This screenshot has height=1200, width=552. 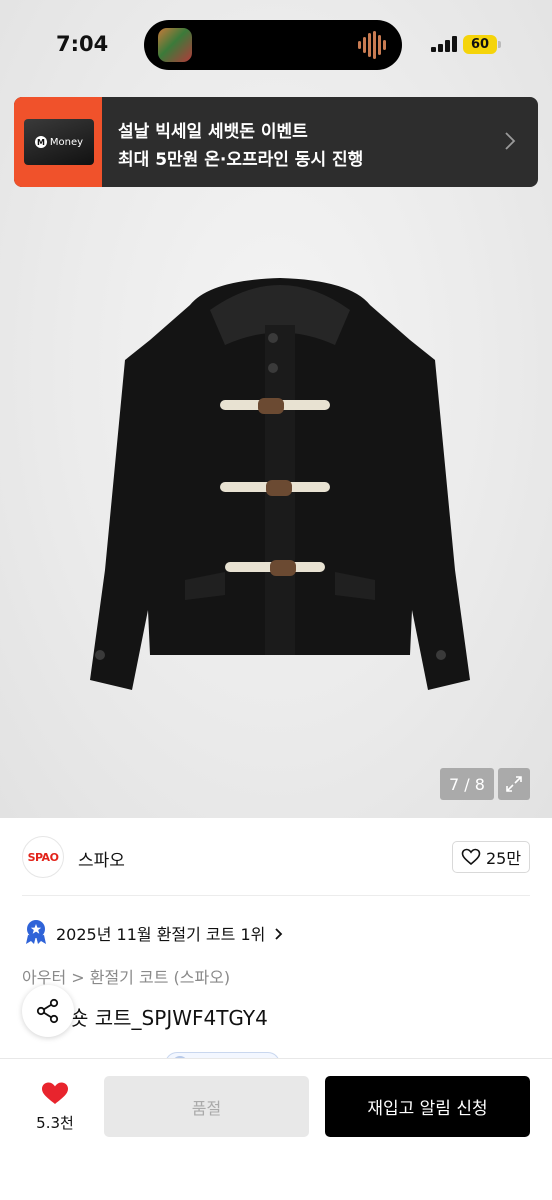 I want to click on ad-thumbnail: M Money, so click(x=58, y=142).